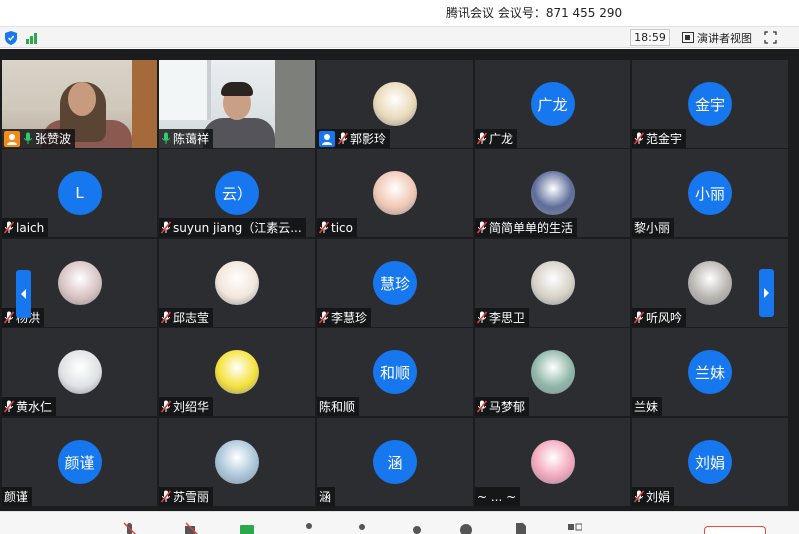 Image resolution: width=799 pixels, height=534 pixels. I want to click on participant-tile: Llaich, so click(79, 193).